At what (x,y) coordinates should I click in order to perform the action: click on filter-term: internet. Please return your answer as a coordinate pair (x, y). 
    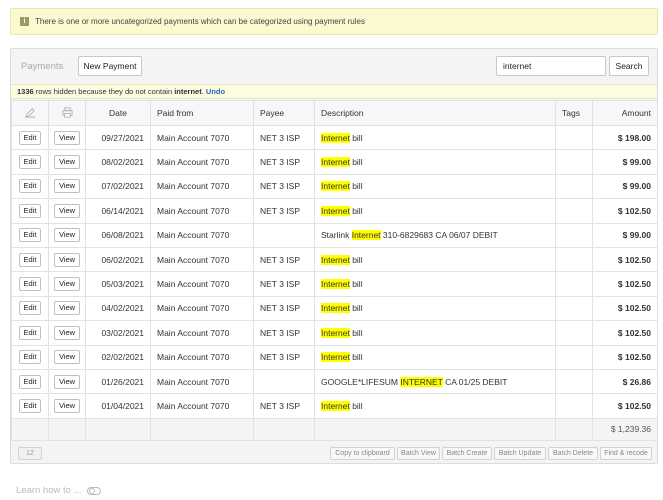
    Looking at the image, I should click on (188, 91).